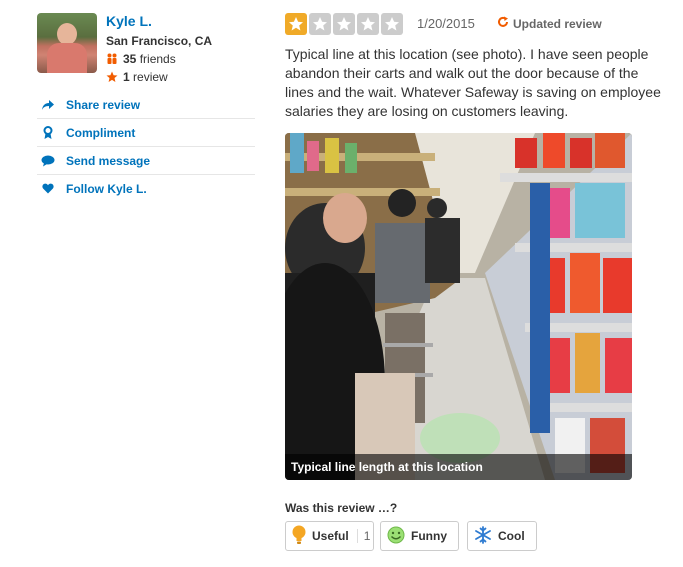  I want to click on cool-button: Cool, so click(502, 536).